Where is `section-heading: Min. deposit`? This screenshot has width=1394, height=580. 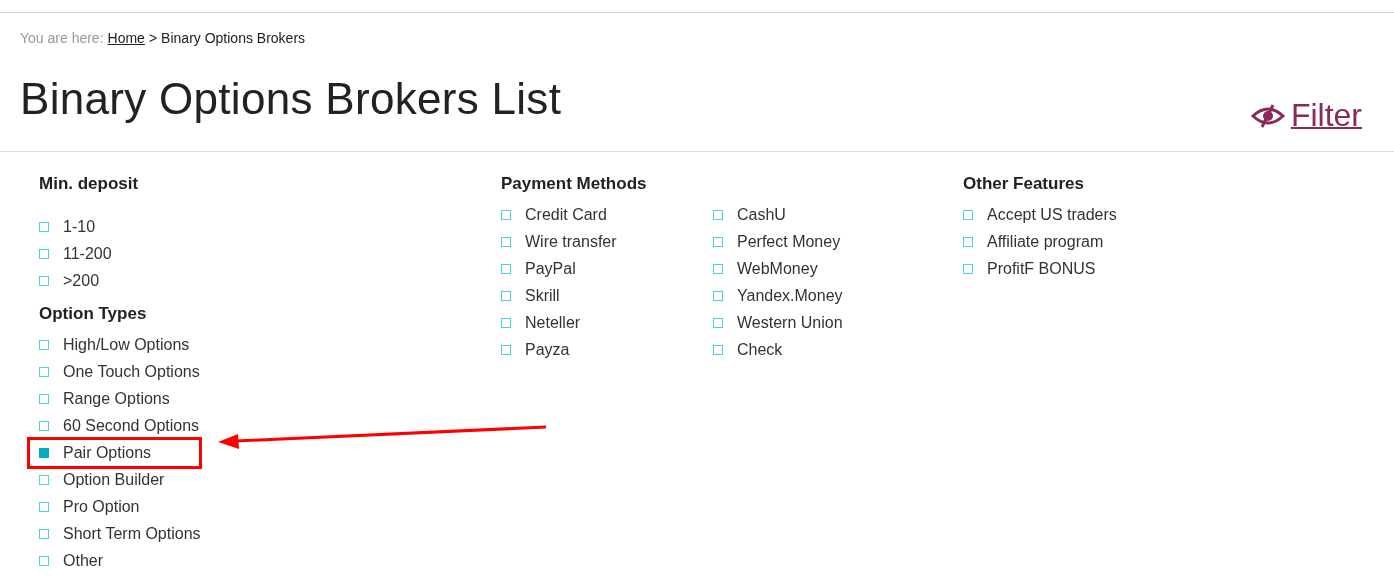
section-heading: Min. deposit is located at coordinates (89, 184).